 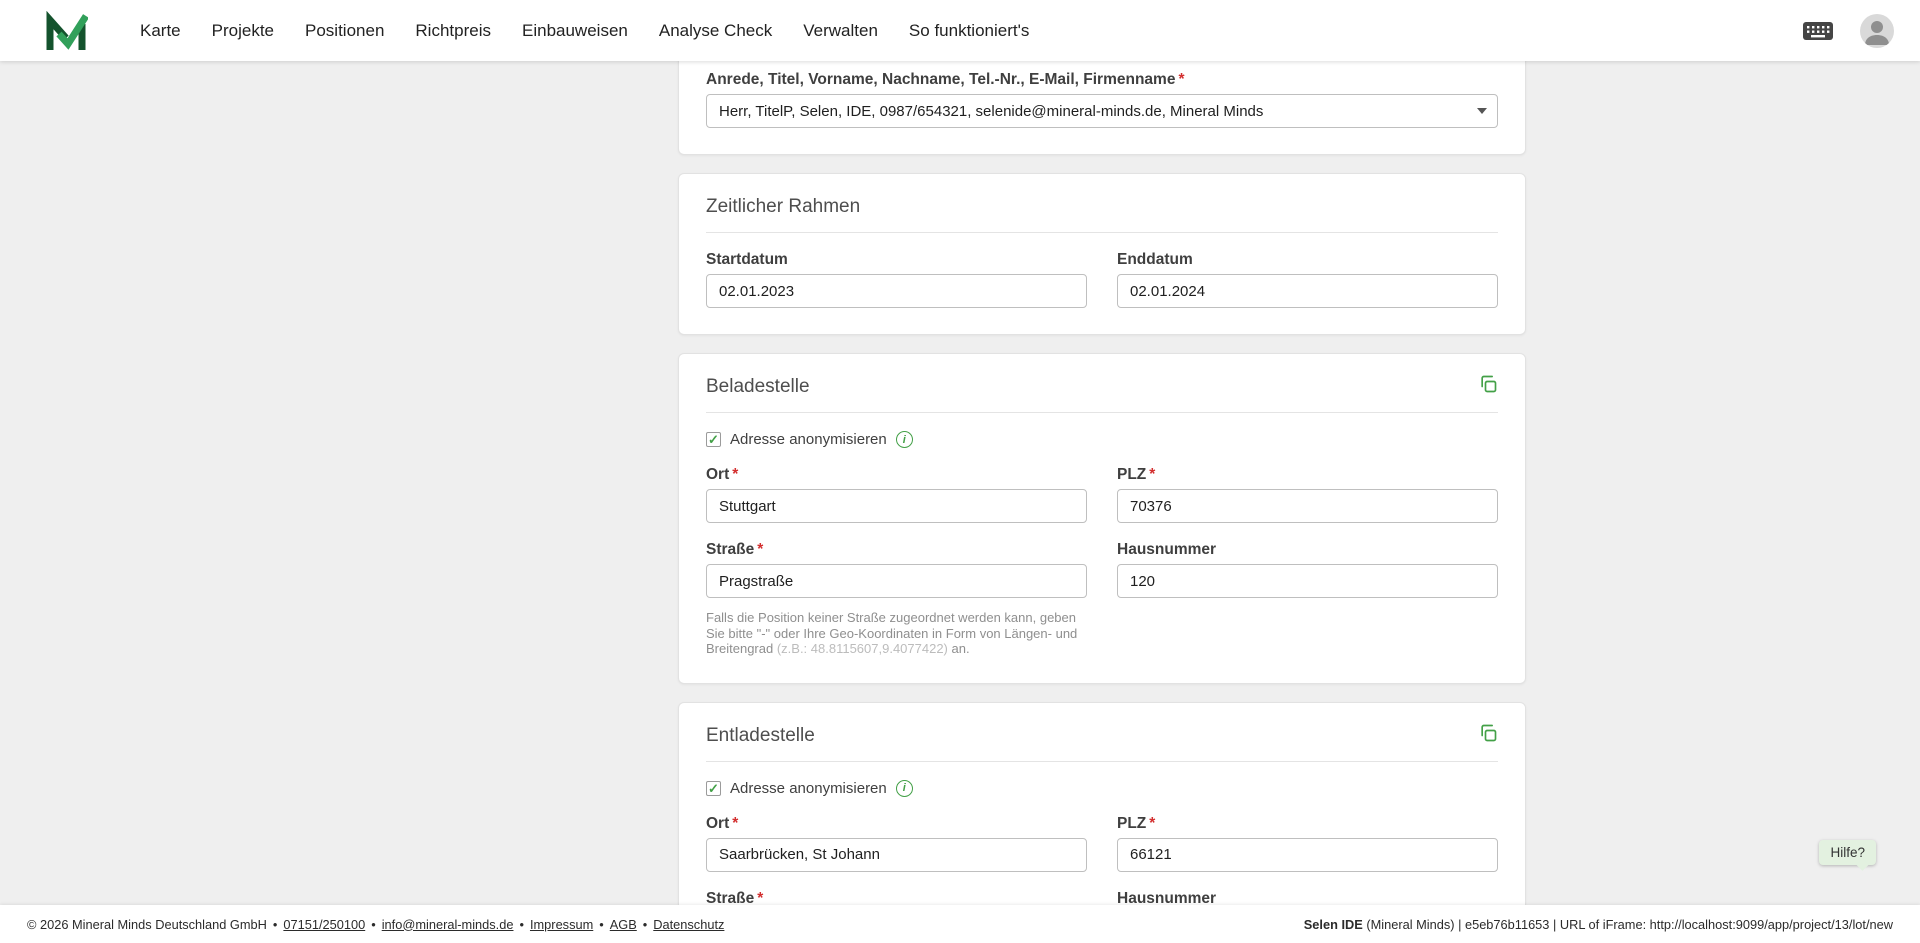 What do you see at coordinates (160, 31) in the screenshot?
I see `nav-item-karte: Karte` at bounding box center [160, 31].